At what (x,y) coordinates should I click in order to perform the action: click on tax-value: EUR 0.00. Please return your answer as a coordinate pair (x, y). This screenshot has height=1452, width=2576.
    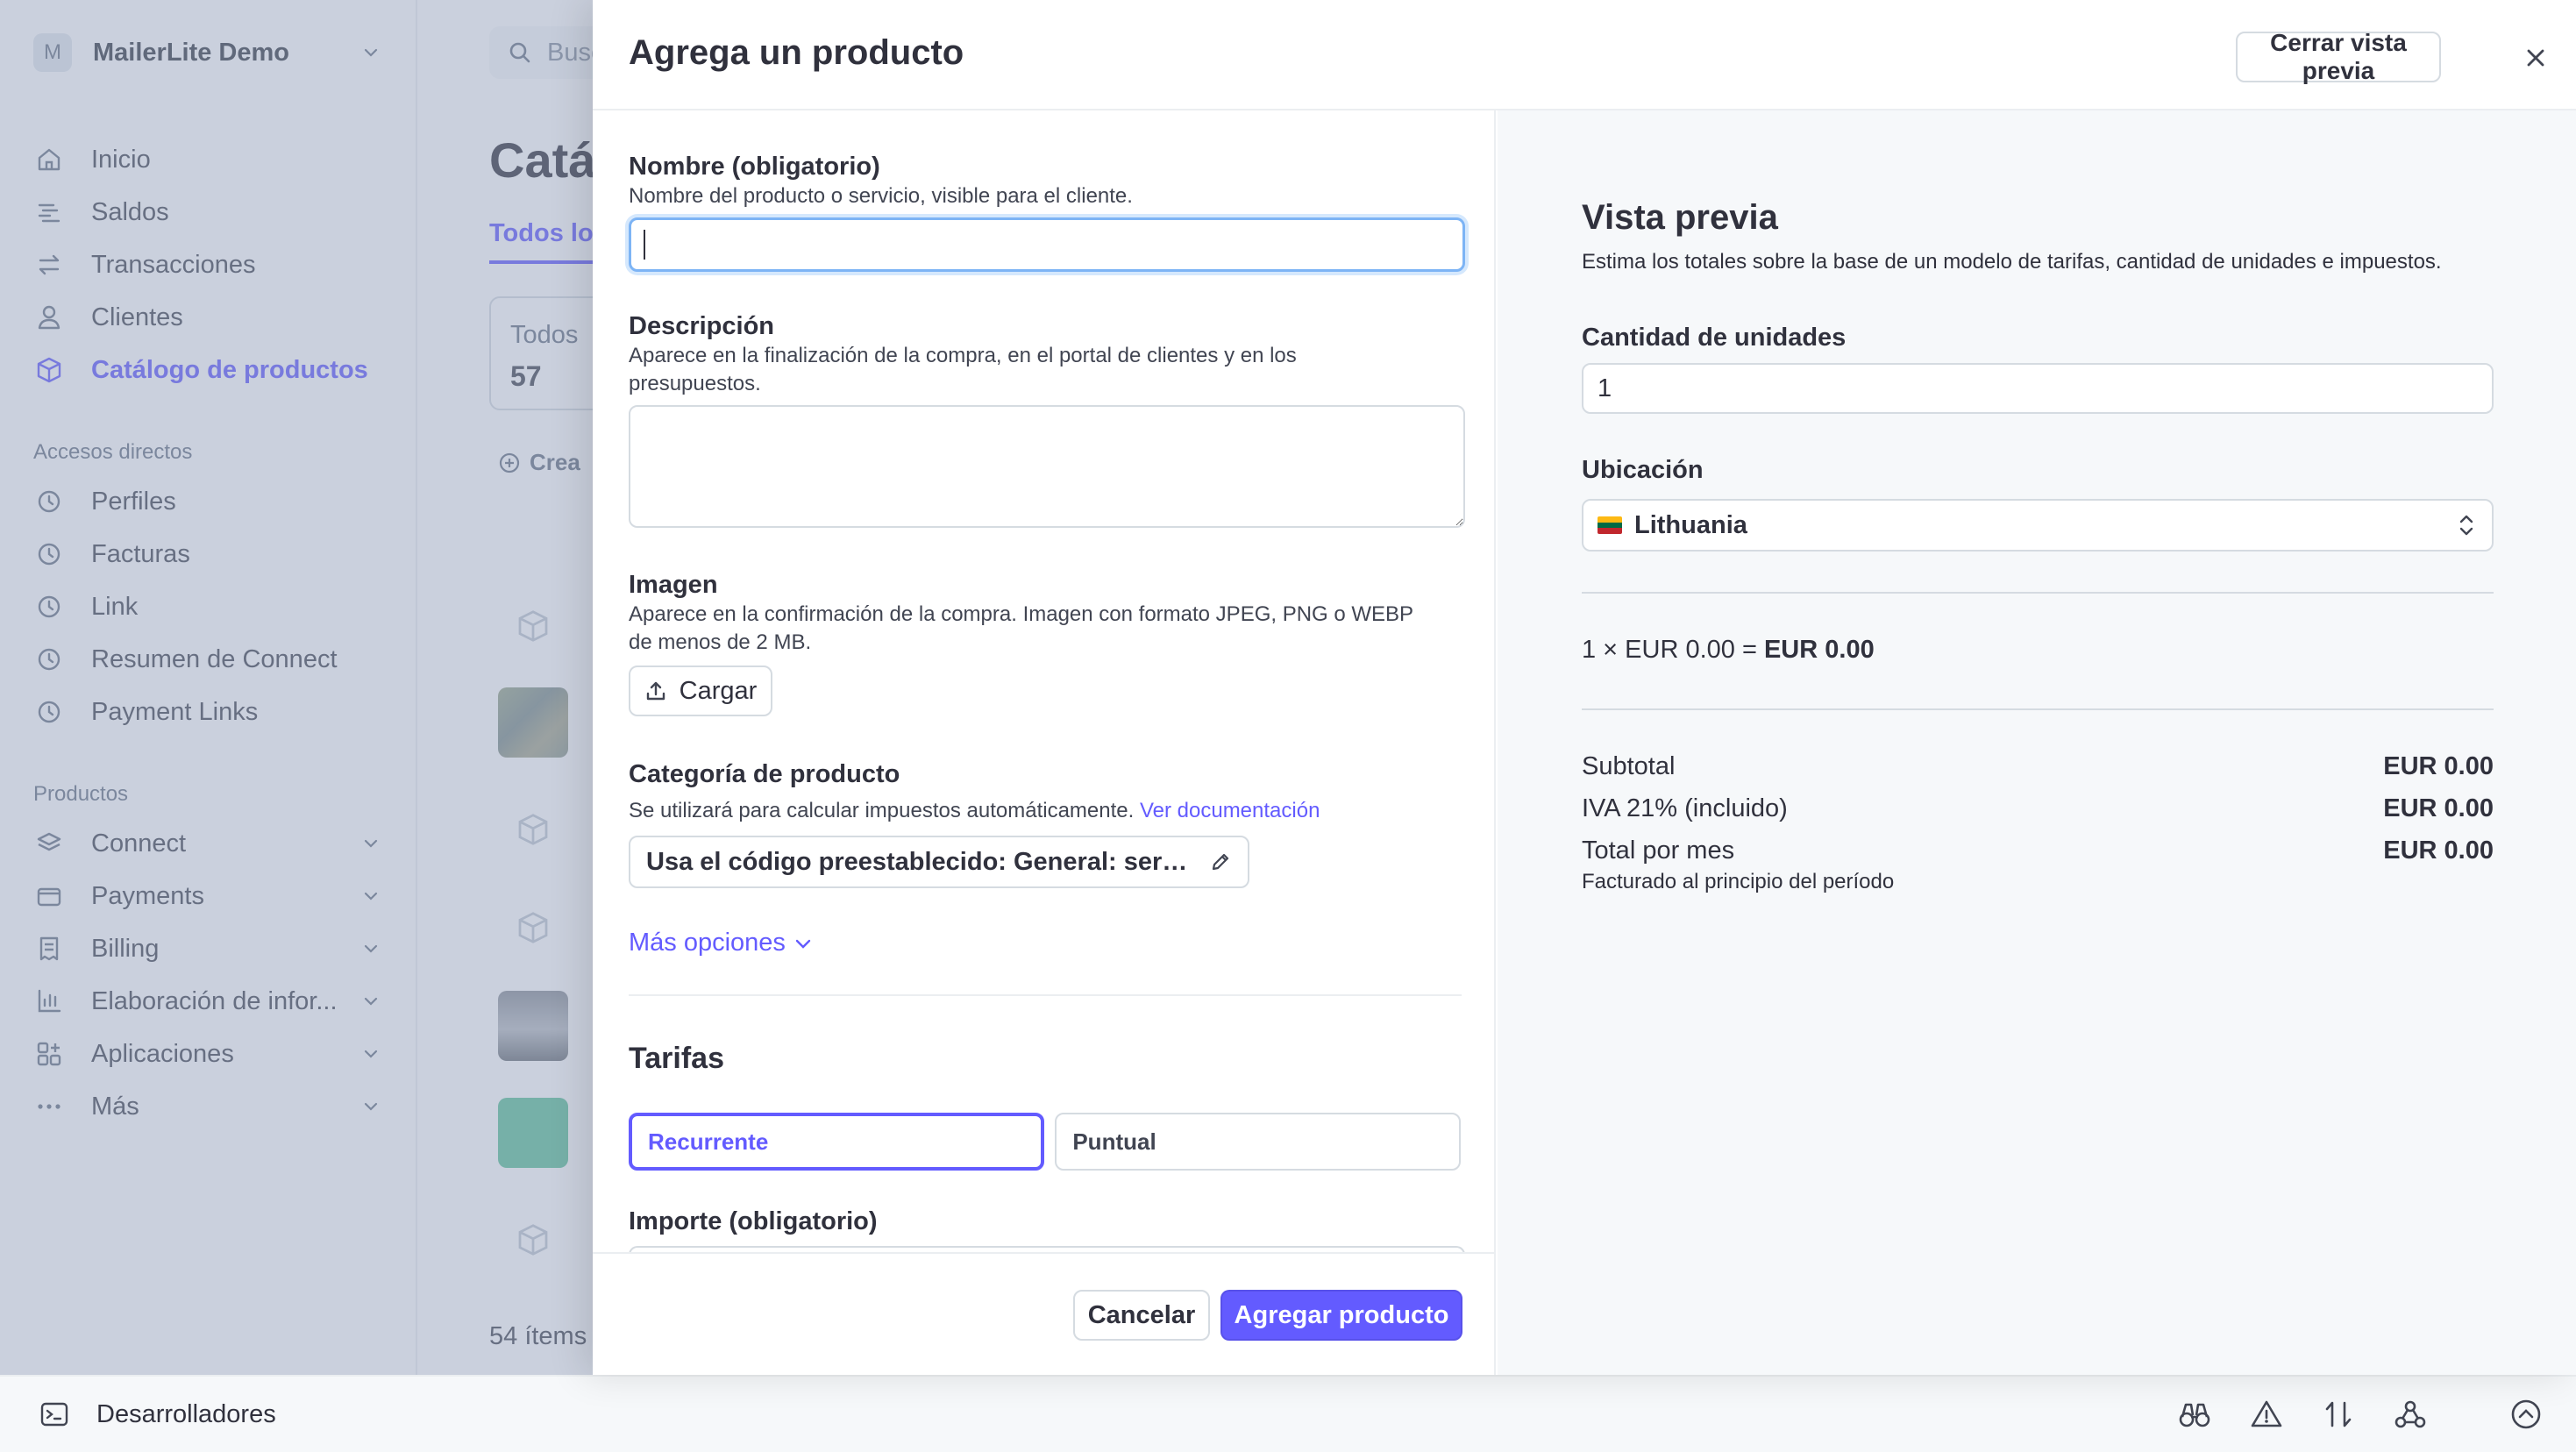
    Looking at the image, I should click on (2438, 808).